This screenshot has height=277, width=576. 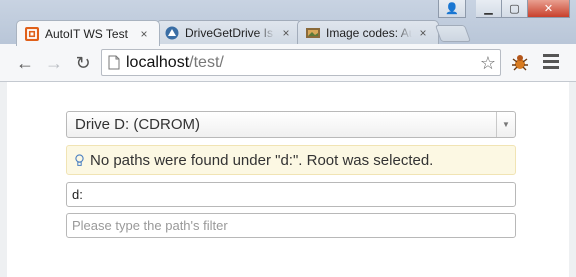 I want to click on extension-icon, so click(x=520, y=63).